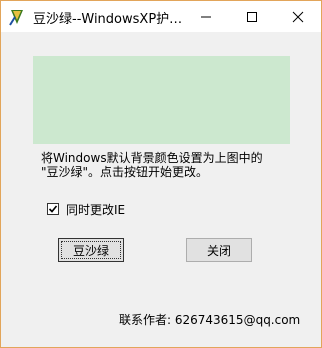 Image resolution: width=322 pixels, height=348 pixels. I want to click on minimize-icon, so click(206, 16).